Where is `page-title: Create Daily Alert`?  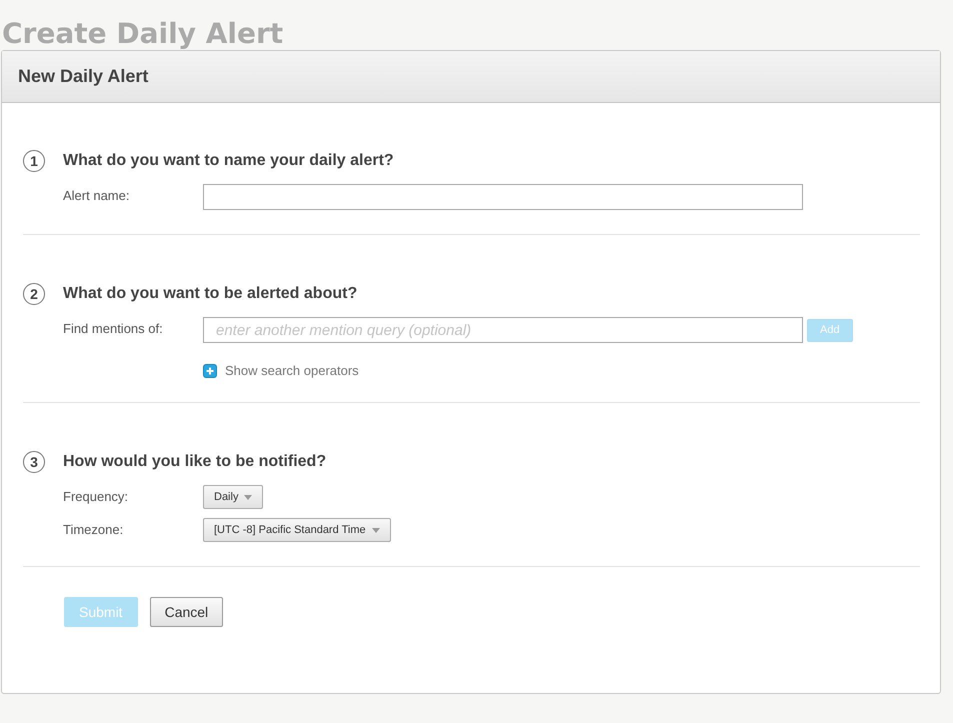
page-title: Create Daily Alert is located at coordinates (142, 33).